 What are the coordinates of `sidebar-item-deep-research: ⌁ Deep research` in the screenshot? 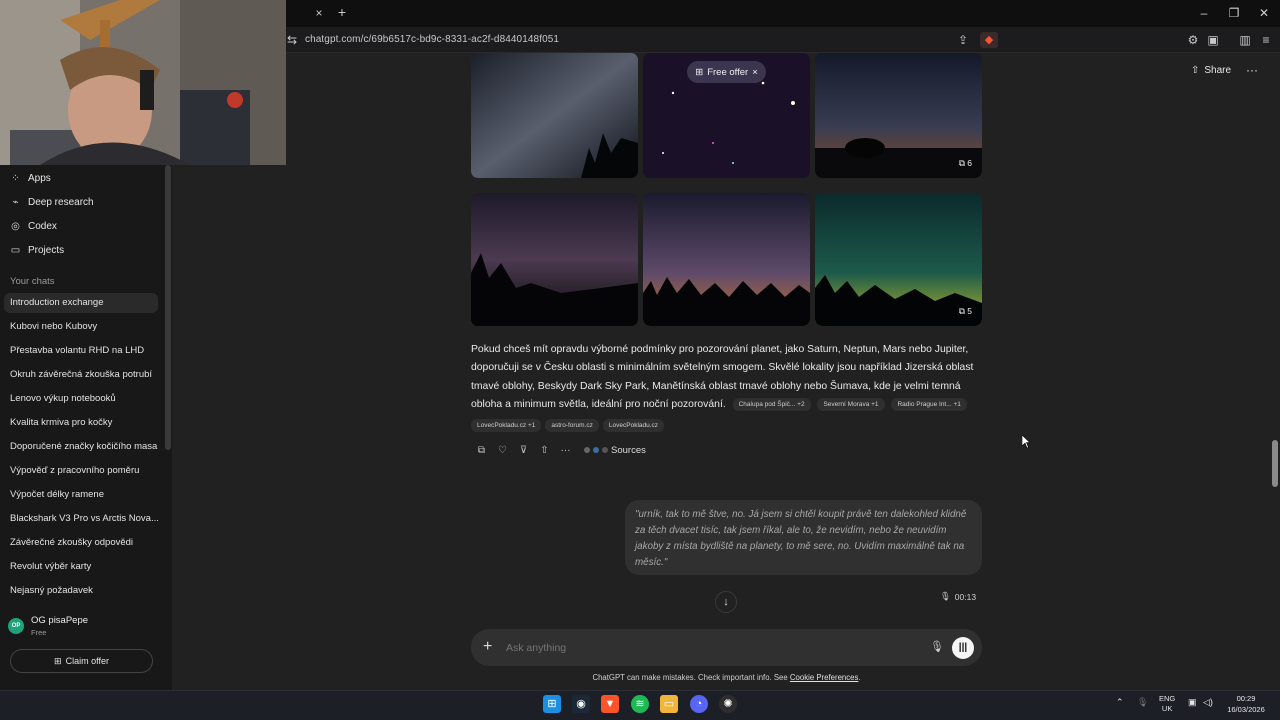 It's located at (52, 202).